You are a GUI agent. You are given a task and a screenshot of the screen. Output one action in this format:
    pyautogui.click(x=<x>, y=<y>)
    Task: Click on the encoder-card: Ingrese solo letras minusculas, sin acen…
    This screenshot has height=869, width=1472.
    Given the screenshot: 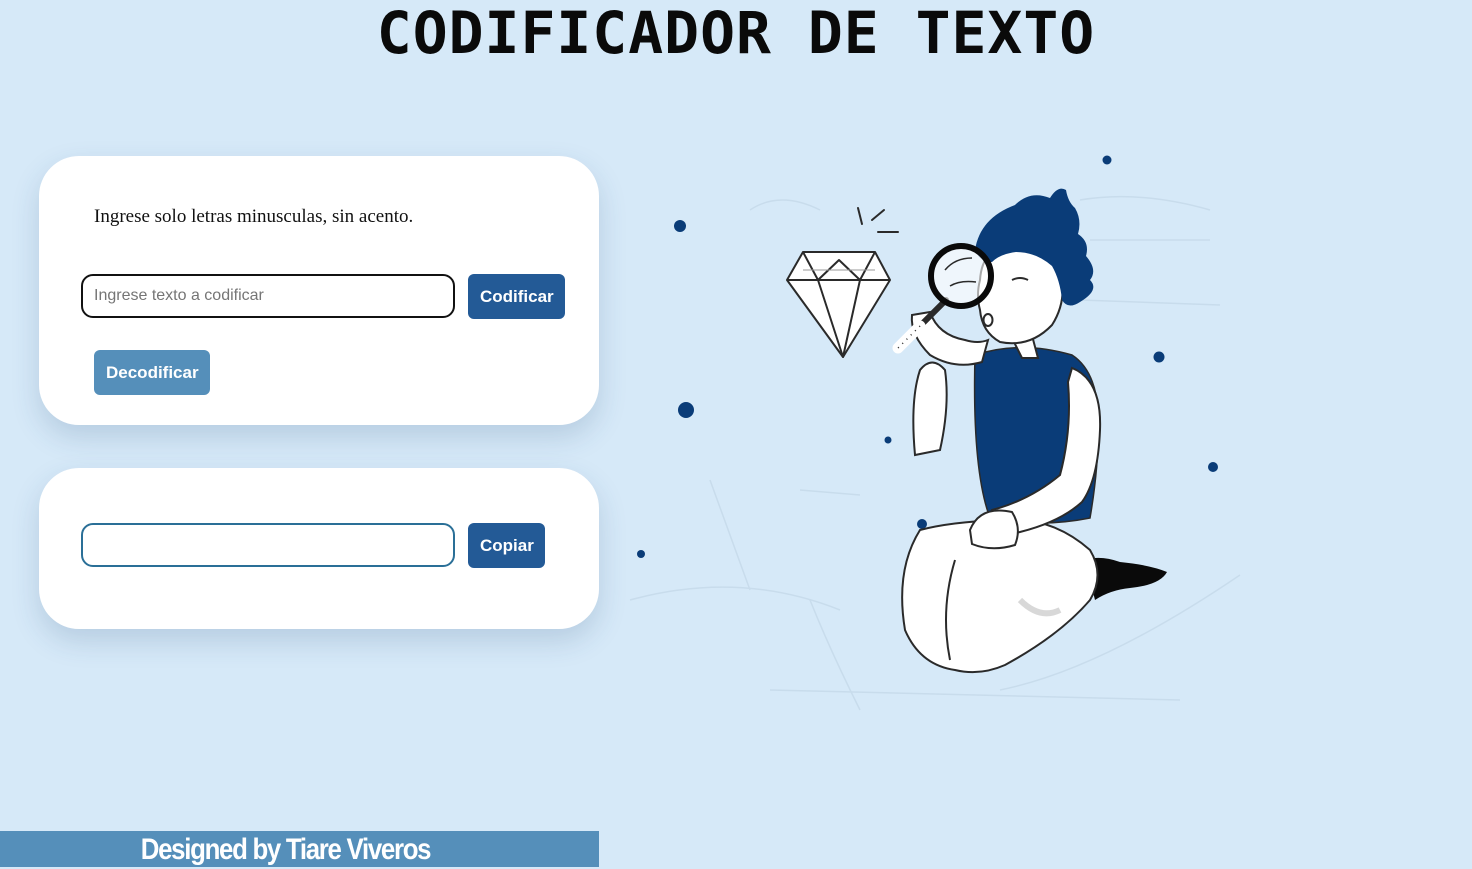 What is the action you would take?
    pyautogui.click(x=319, y=290)
    